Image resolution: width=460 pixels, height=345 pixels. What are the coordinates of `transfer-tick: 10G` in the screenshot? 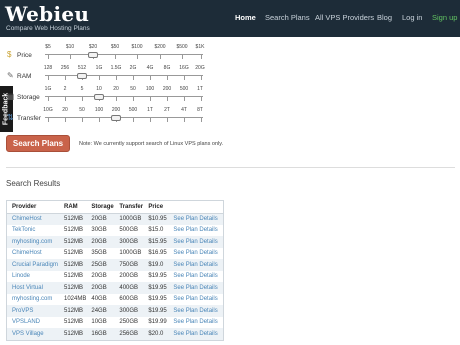 It's located at (48, 110).